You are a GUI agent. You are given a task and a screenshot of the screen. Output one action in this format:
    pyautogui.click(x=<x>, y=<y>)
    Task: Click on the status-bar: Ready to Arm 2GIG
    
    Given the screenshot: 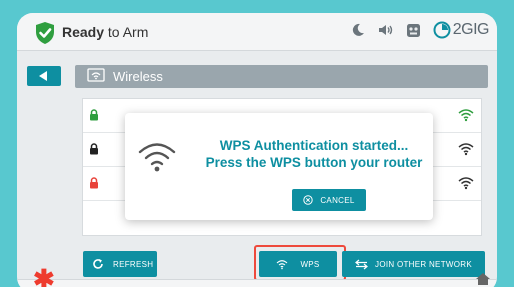 What is the action you would take?
    pyautogui.click(x=257, y=32)
    